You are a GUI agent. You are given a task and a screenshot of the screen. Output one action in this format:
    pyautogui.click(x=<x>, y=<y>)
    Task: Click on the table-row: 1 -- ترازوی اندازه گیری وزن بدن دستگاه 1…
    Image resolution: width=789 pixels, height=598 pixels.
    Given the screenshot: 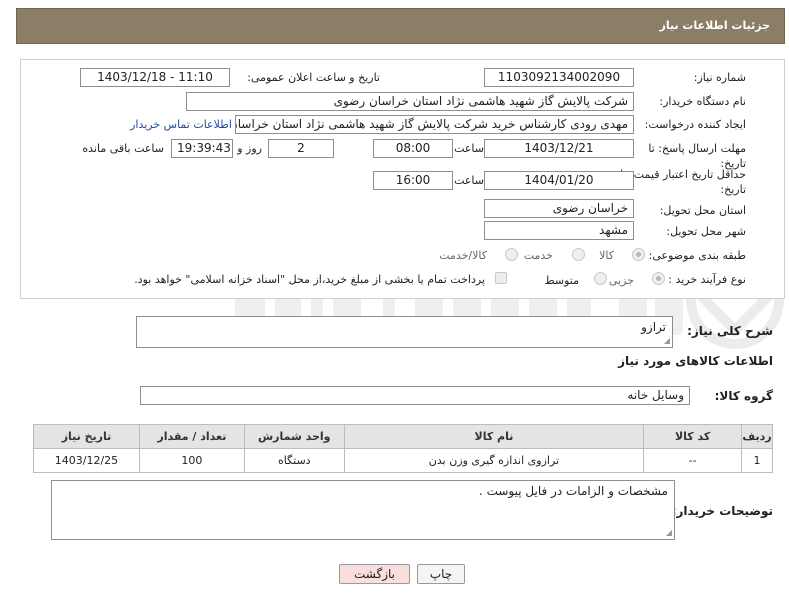 What is the action you would take?
    pyautogui.click(x=403, y=460)
    